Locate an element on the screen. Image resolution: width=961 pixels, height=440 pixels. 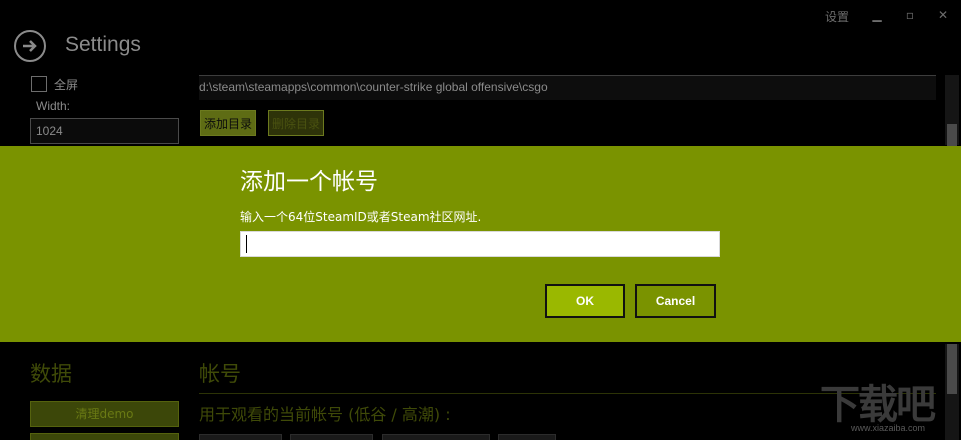
data-section-title: 数据 is located at coordinates (51, 374).